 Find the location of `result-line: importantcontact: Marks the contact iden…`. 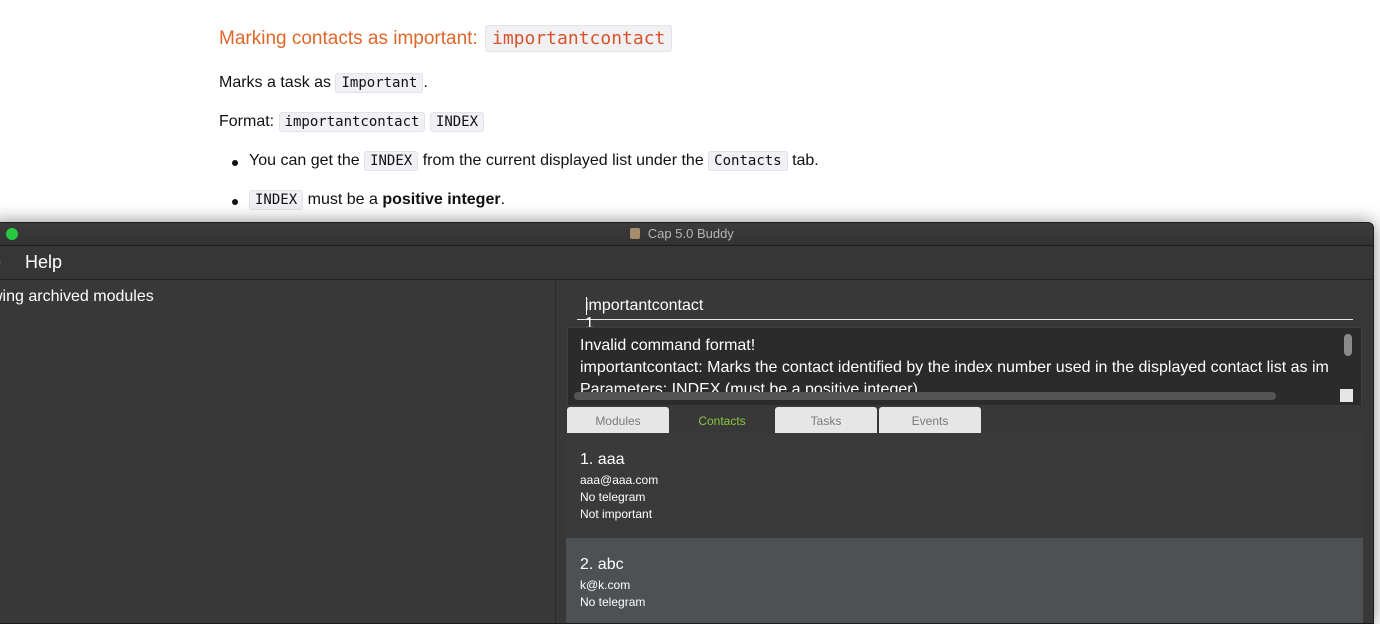

result-line: importantcontact: Marks the contact iden… is located at coordinates (954, 367).